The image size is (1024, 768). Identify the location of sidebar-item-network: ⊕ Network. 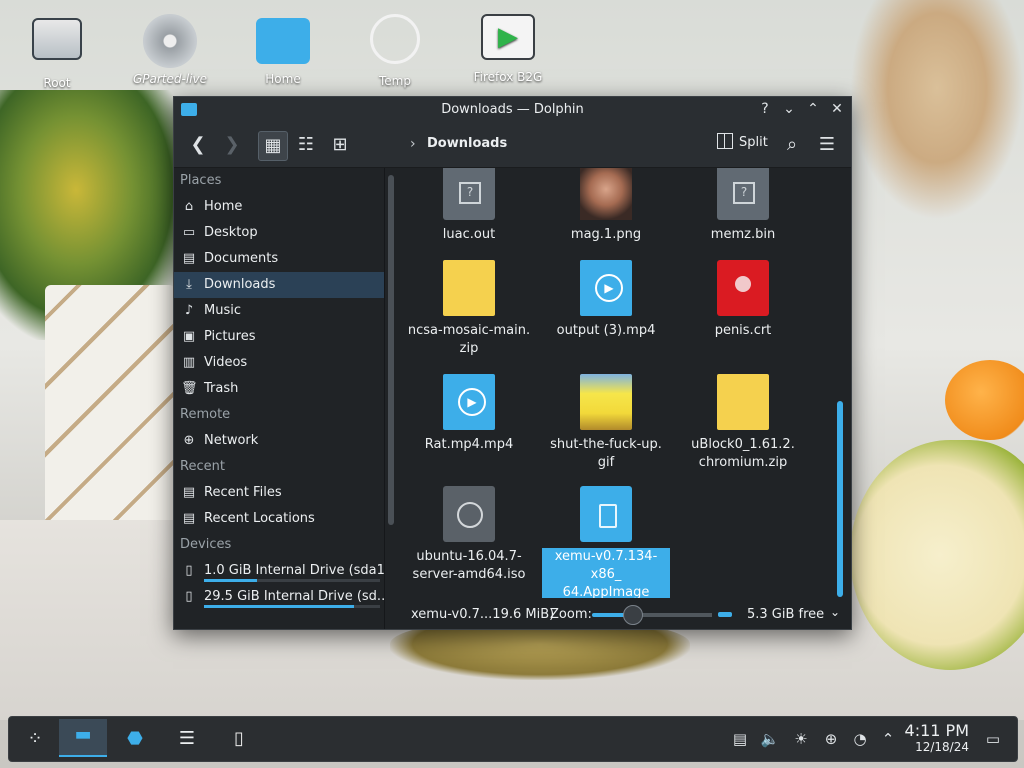
(279, 441).